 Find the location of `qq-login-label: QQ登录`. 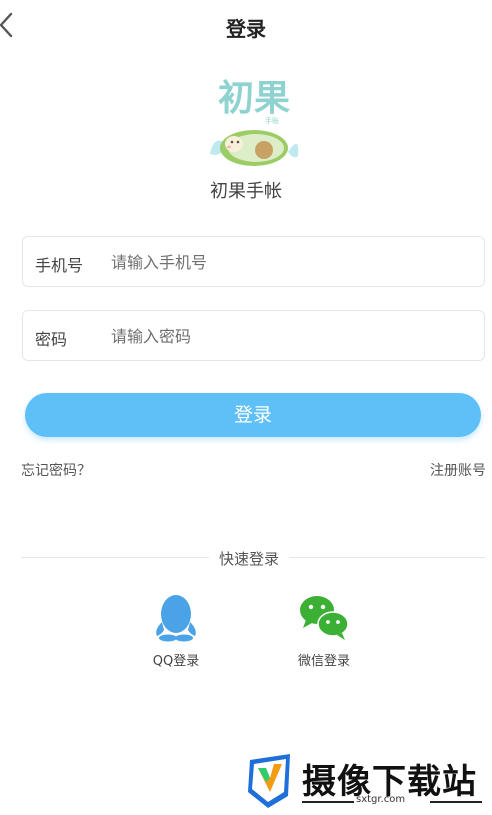

qq-login-label: QQ登录 is located at coordinates (176, 661).